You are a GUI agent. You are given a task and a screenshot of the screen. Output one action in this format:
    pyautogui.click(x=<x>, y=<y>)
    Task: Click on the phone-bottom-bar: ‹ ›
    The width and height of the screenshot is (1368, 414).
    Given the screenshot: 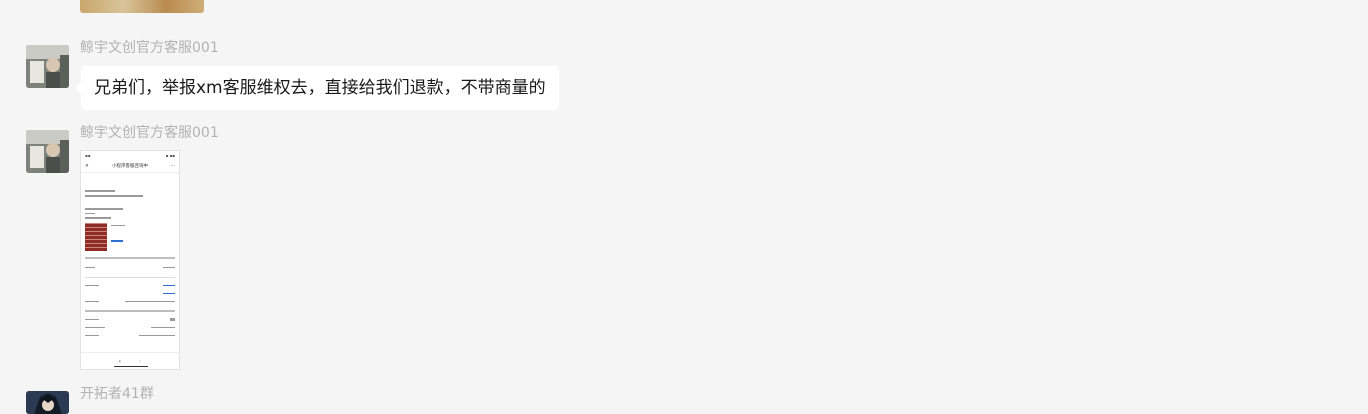 What is the action you would take?
    pyautogui.click(x=130, y=360)
    